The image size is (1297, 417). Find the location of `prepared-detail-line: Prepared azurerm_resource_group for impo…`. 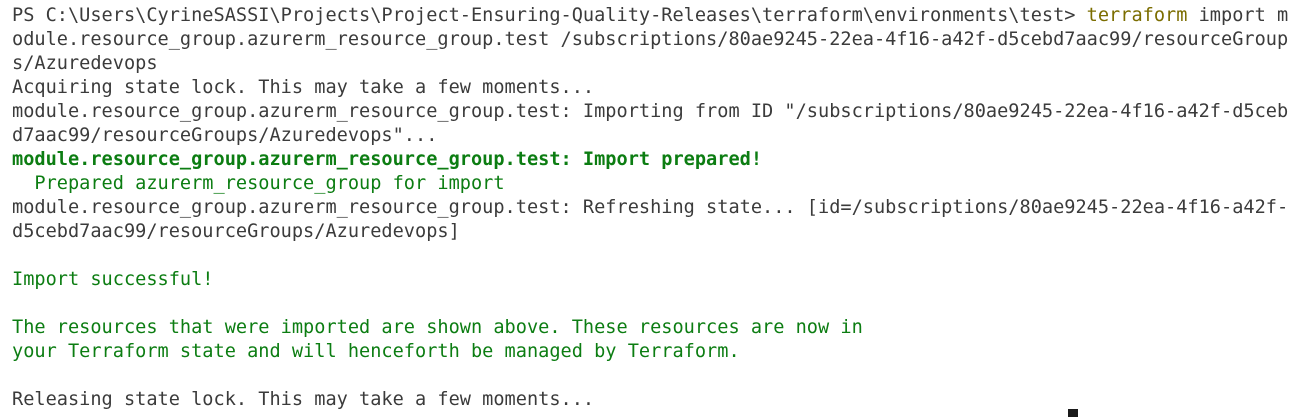

prepared-detail-line: Prepared azurerm_resource_group for impo… is located at coordinates (258, 183).